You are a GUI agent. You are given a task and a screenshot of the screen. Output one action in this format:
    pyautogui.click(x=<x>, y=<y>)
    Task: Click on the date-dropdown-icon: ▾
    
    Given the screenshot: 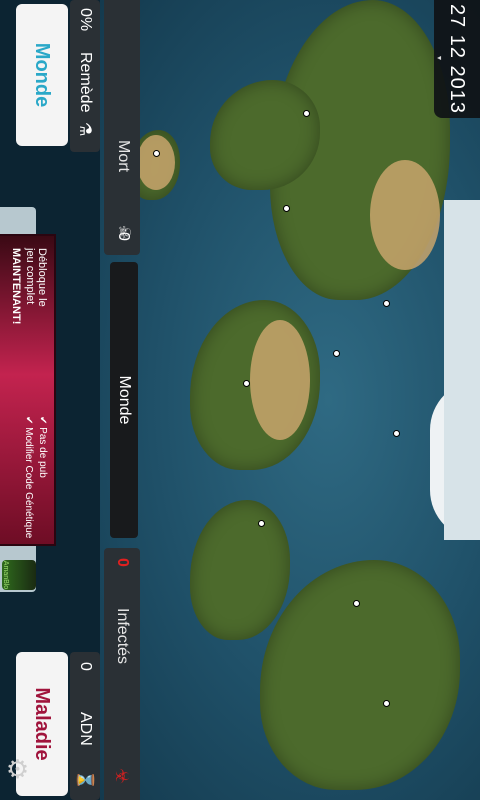 What is the action you would take?
    pyautogui.click(x=439, y=59)
    